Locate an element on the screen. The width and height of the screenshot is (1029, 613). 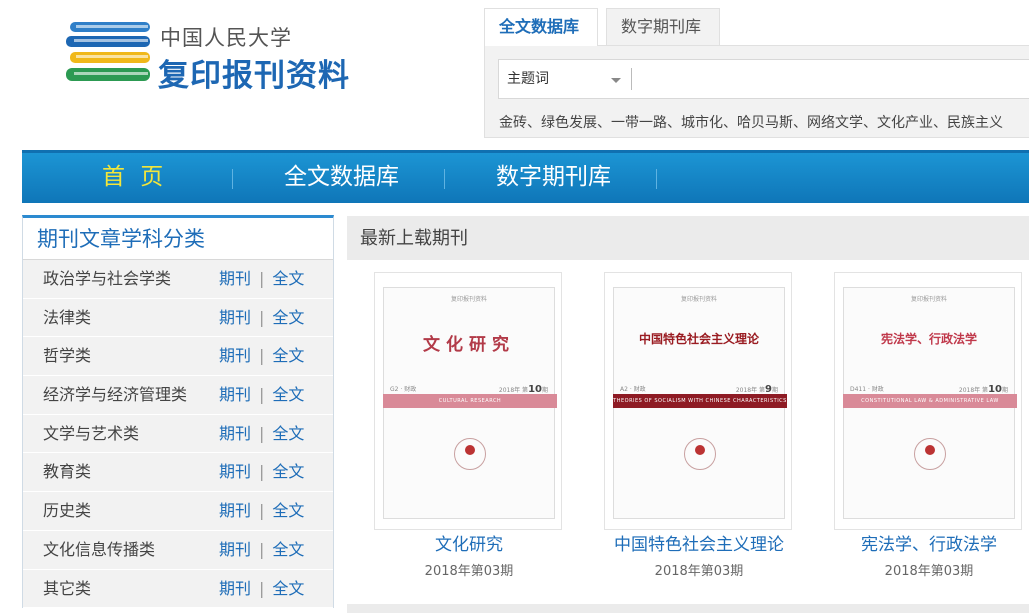
main-nav: 首 页 全文数据库 数字期刊库 is located at coordinates (525, 176).